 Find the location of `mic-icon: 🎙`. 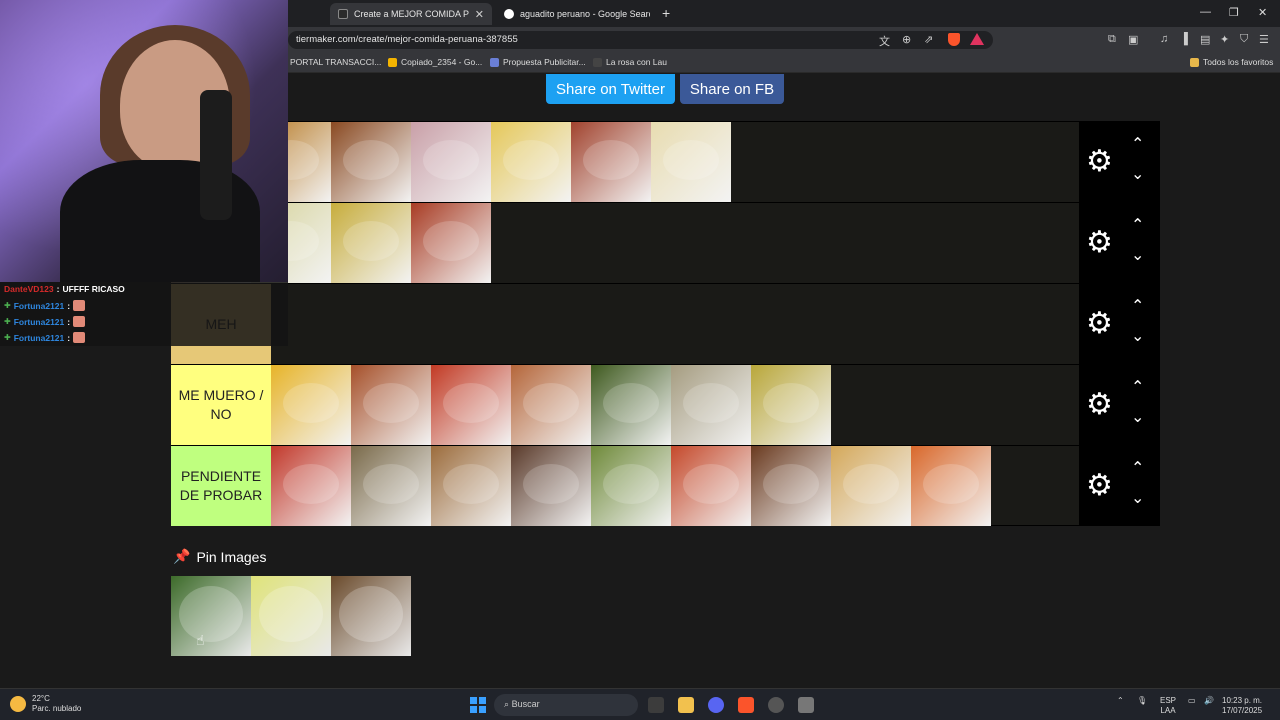

mic-icon: 🎙 is located at coordinates (1142, 701).